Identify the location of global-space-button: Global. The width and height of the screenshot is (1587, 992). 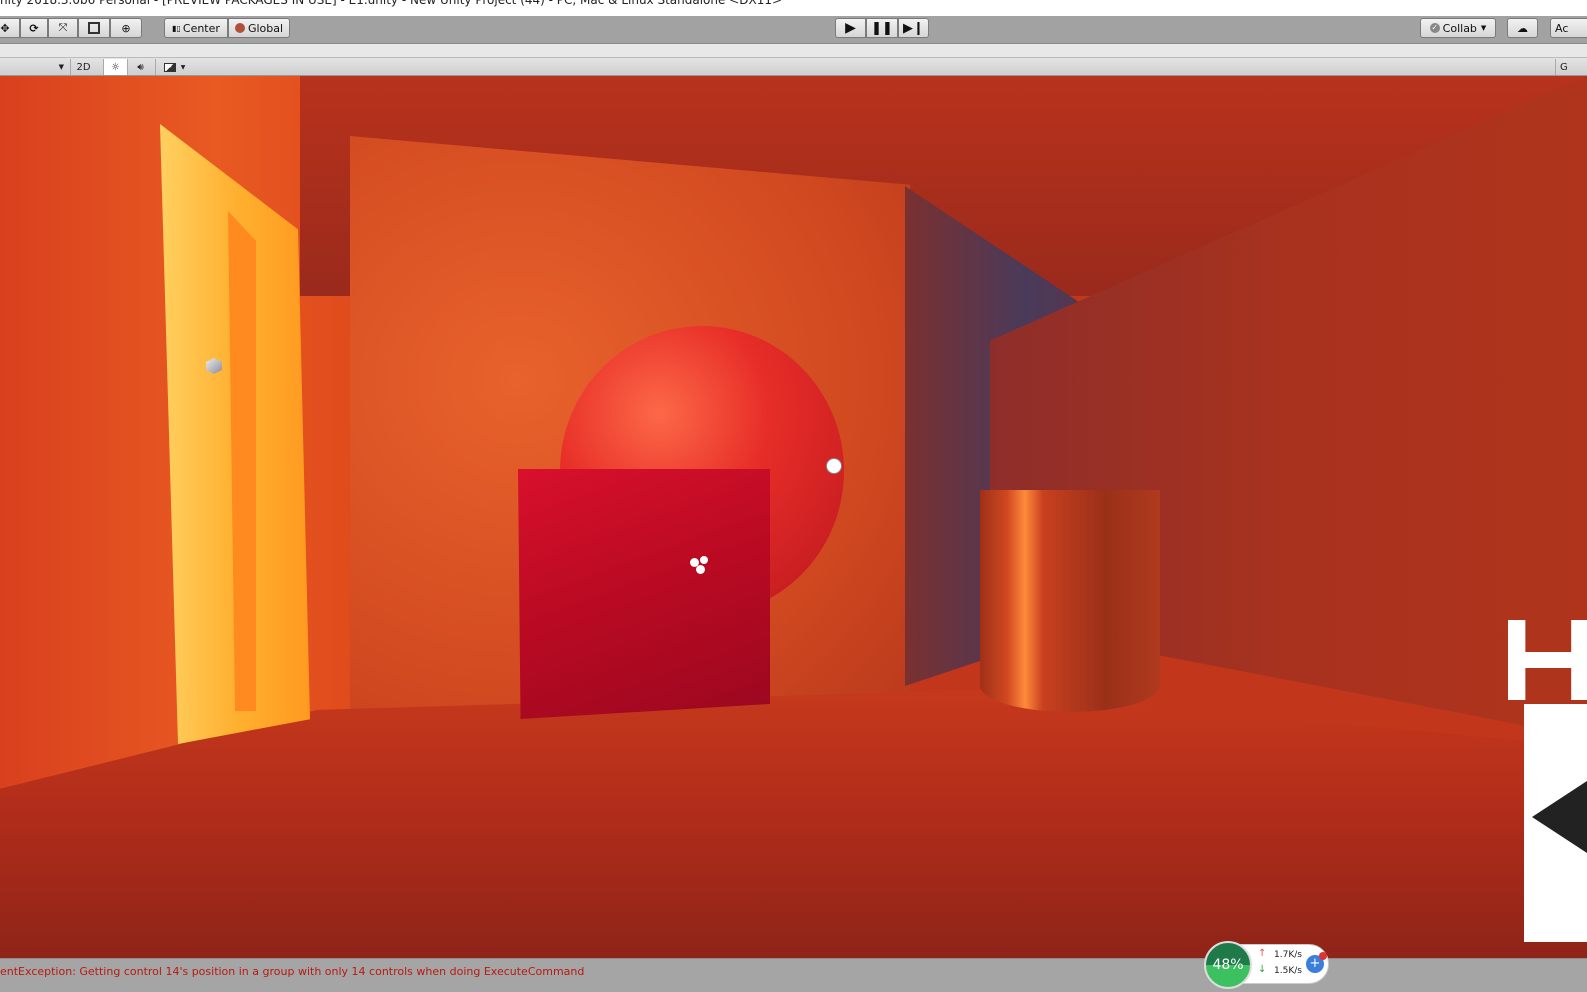
(259, 28).